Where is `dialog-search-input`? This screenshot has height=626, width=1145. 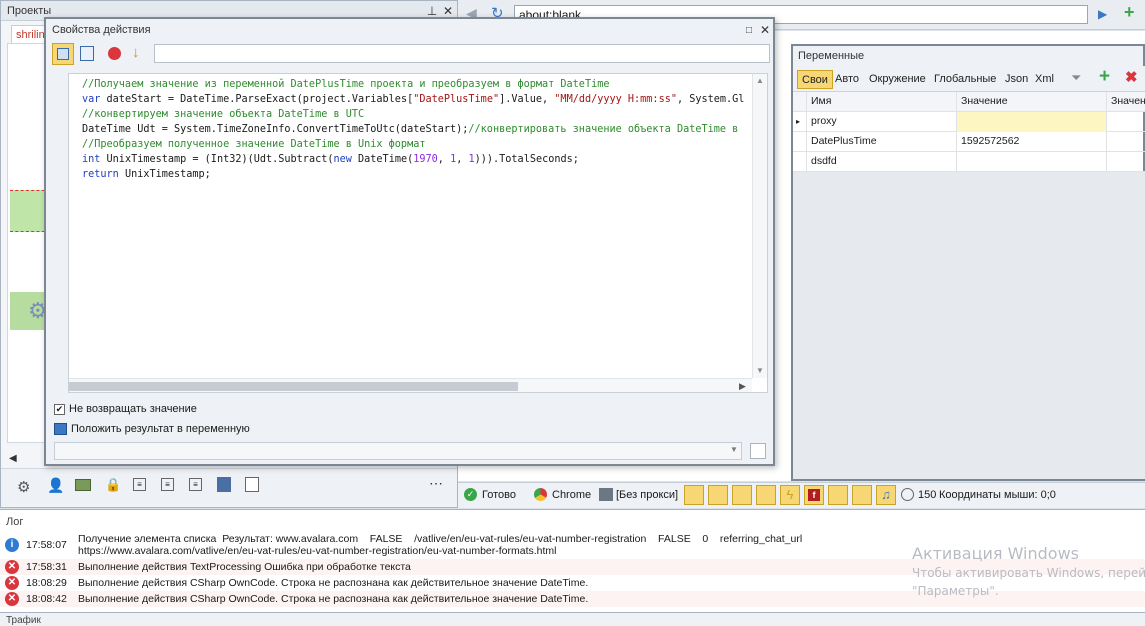 dialog-search-input is located at coordinates (462, 53).